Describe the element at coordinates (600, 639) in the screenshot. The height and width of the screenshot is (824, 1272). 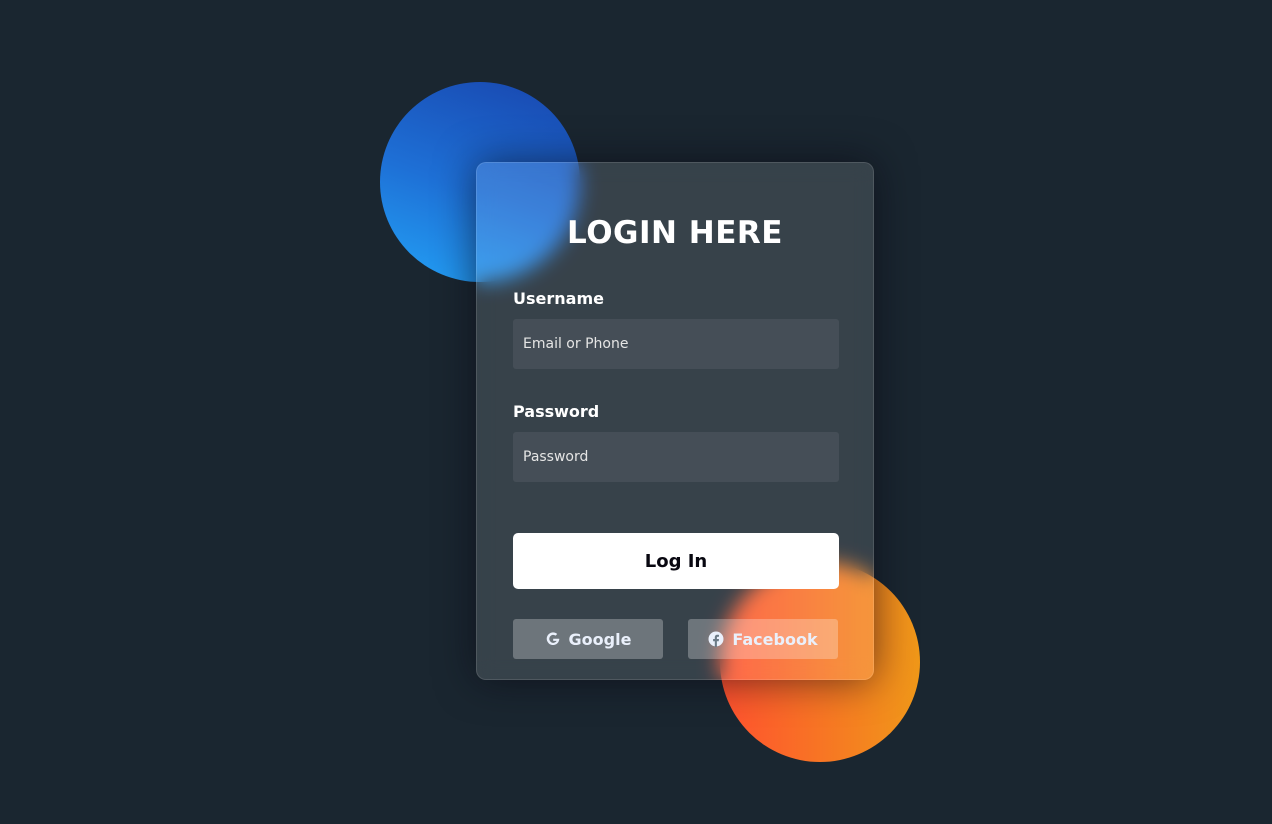
I see `google-label: Google` at that location.